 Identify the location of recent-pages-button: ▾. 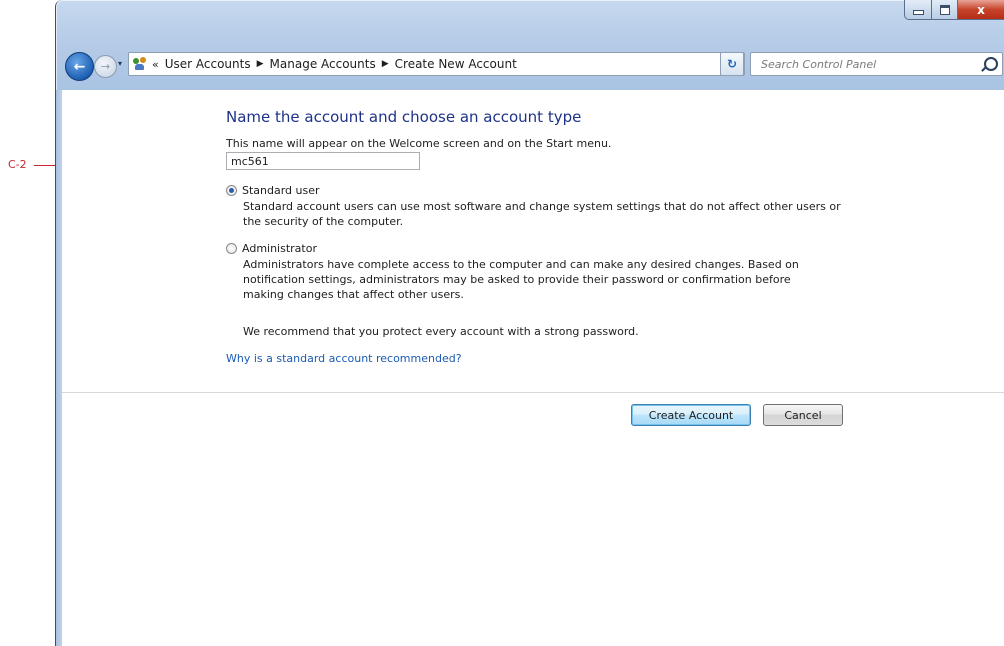
(120, 63).